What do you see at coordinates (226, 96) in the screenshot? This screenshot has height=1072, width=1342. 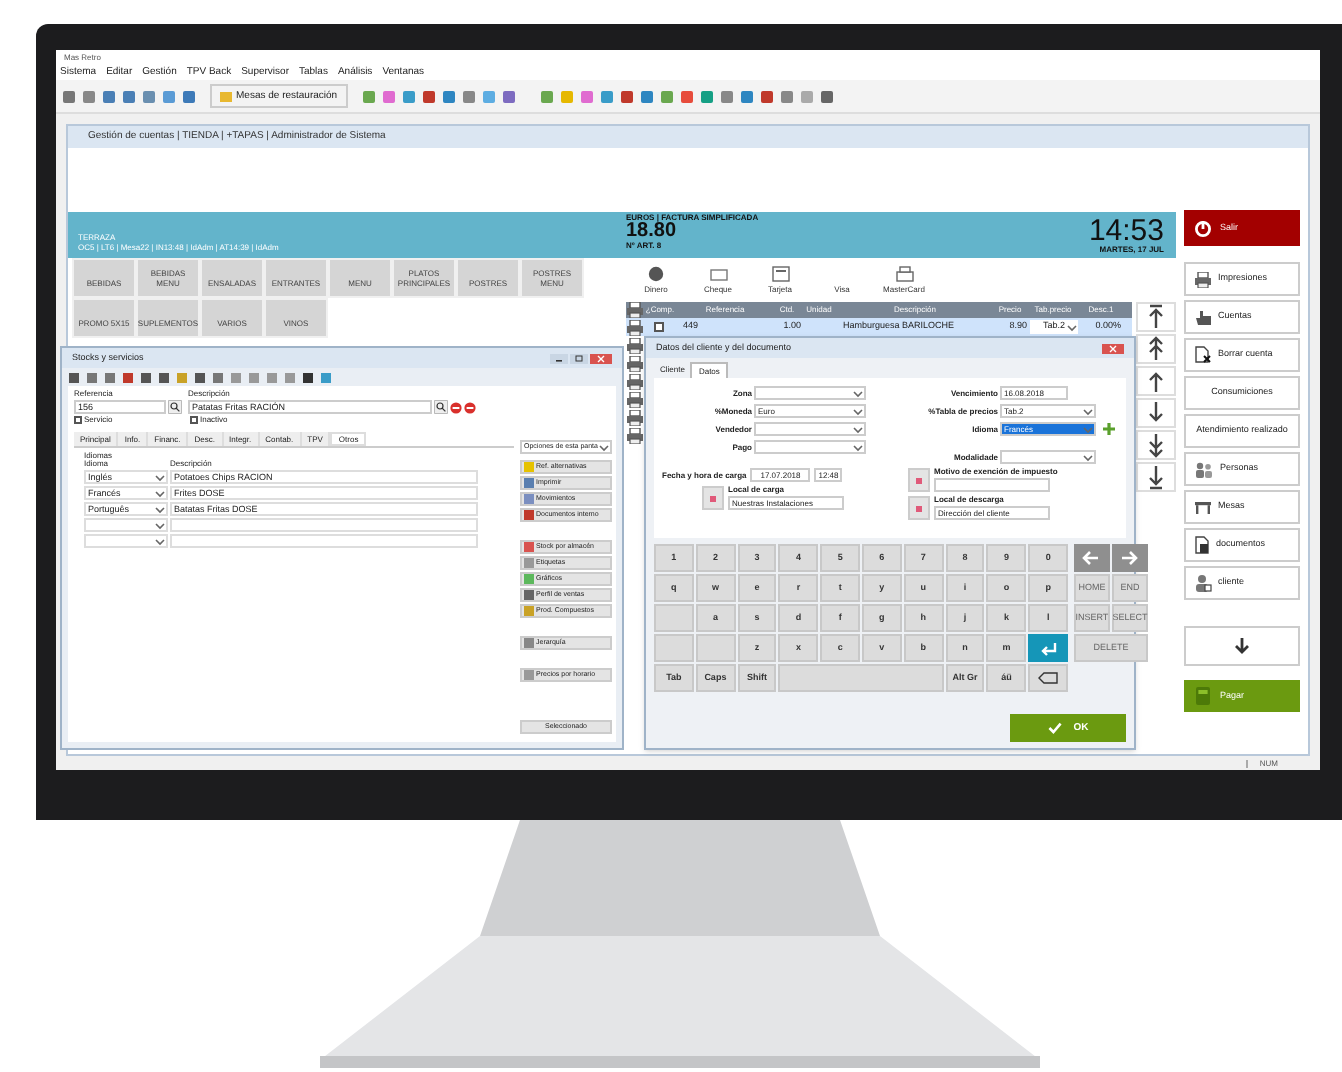 I see `folder-icon` at bounding box center [226, 96].